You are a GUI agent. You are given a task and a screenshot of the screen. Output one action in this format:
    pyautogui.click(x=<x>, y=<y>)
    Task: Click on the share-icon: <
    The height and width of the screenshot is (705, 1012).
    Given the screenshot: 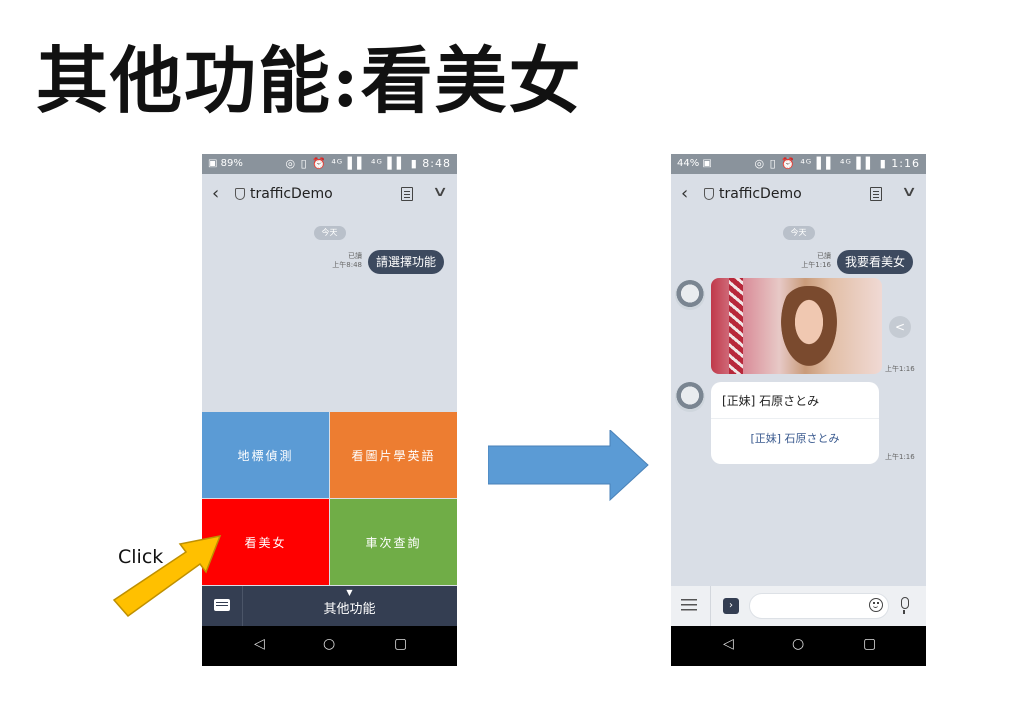 What is the action you would take?
    pyautogui.click(x=900, y=327)
    